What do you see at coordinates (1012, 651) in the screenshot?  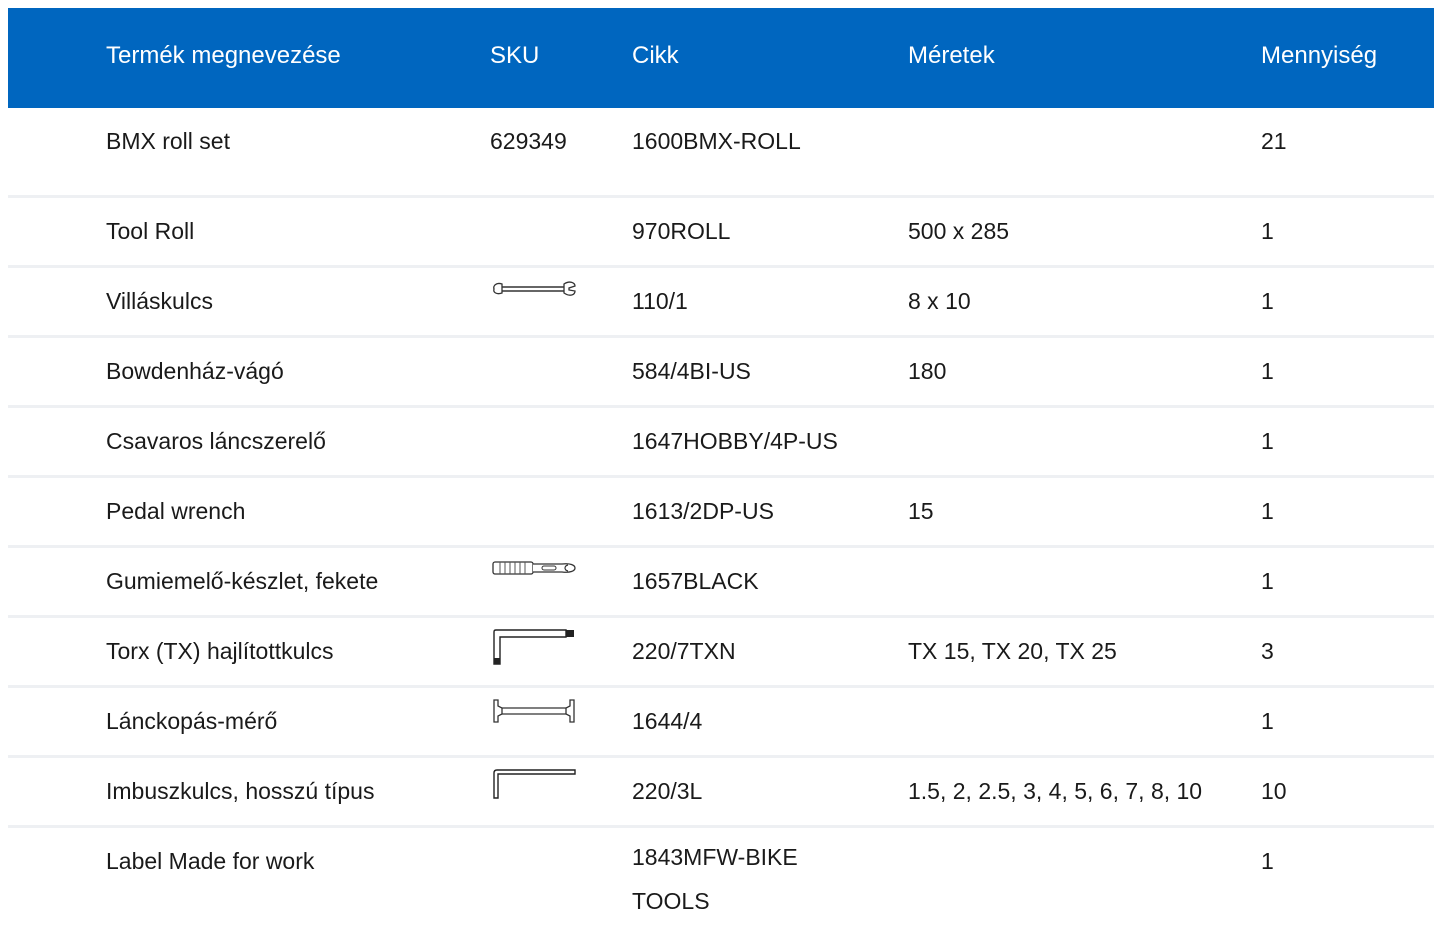 I see `product-meretek: TX 15, TX 20, TX 25` at bounding box center [1012, 651].